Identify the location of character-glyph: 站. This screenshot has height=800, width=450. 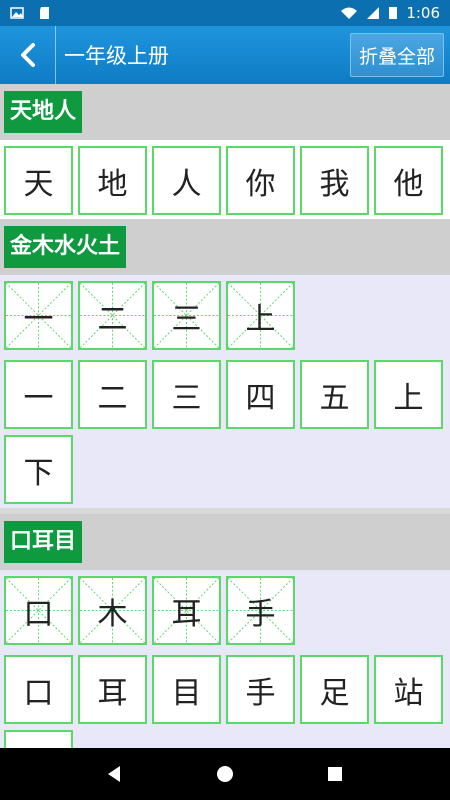
(408, 693).